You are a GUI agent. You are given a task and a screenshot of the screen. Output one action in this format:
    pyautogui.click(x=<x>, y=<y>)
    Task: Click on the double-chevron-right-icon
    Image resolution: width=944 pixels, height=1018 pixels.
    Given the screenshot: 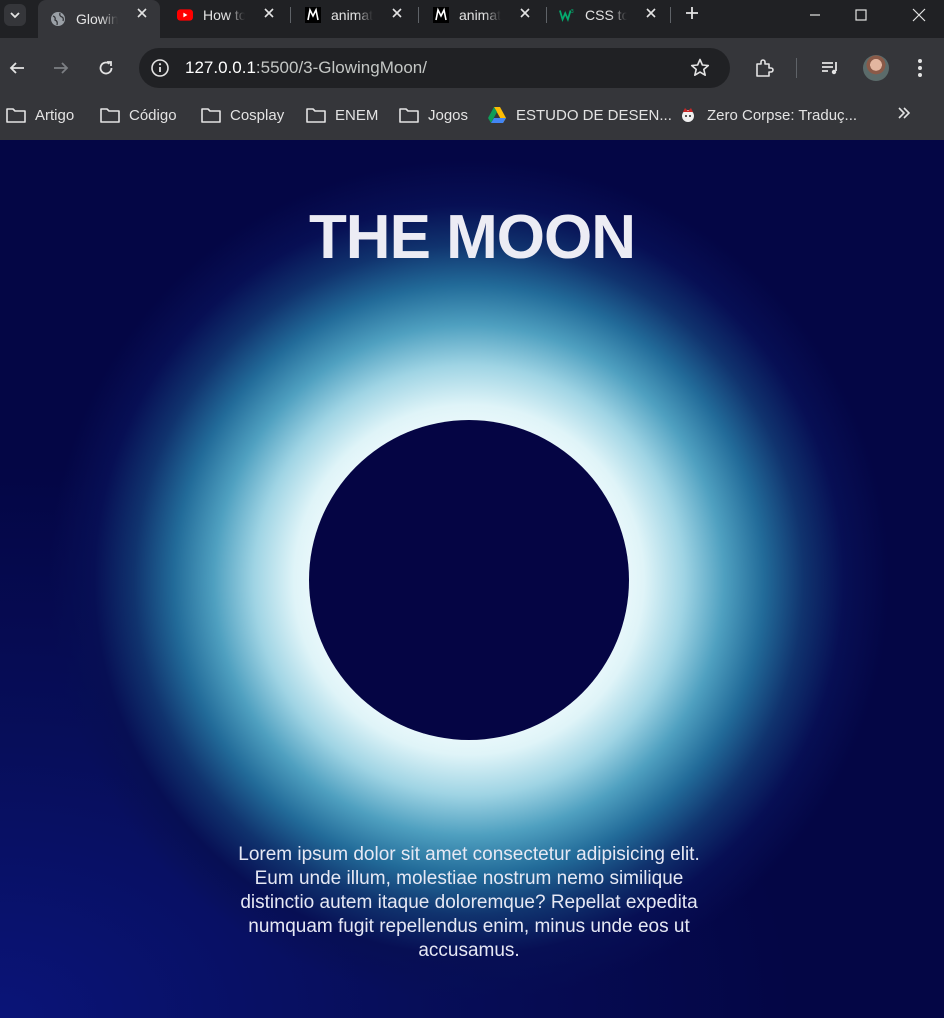 What is the action you would take?
    pyautogui.click(x=904, y=113)
    